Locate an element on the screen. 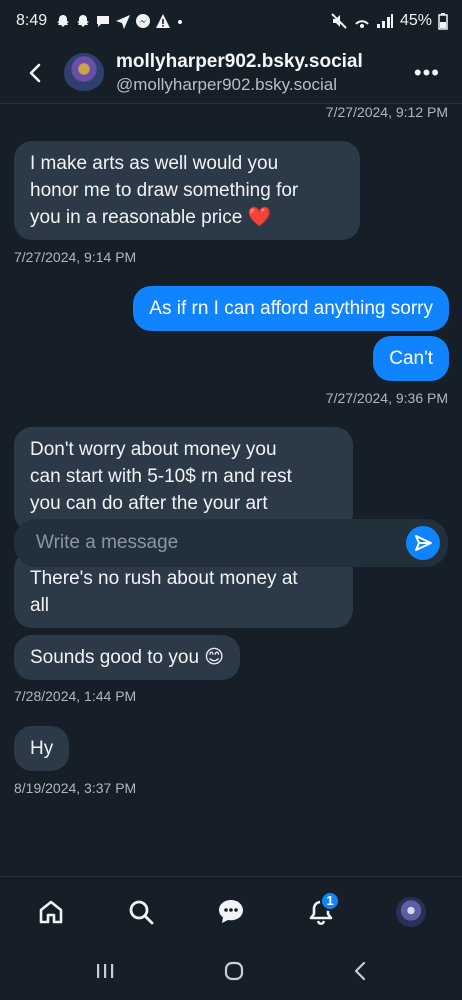  notification-icons is located at coordinates (120, 21).